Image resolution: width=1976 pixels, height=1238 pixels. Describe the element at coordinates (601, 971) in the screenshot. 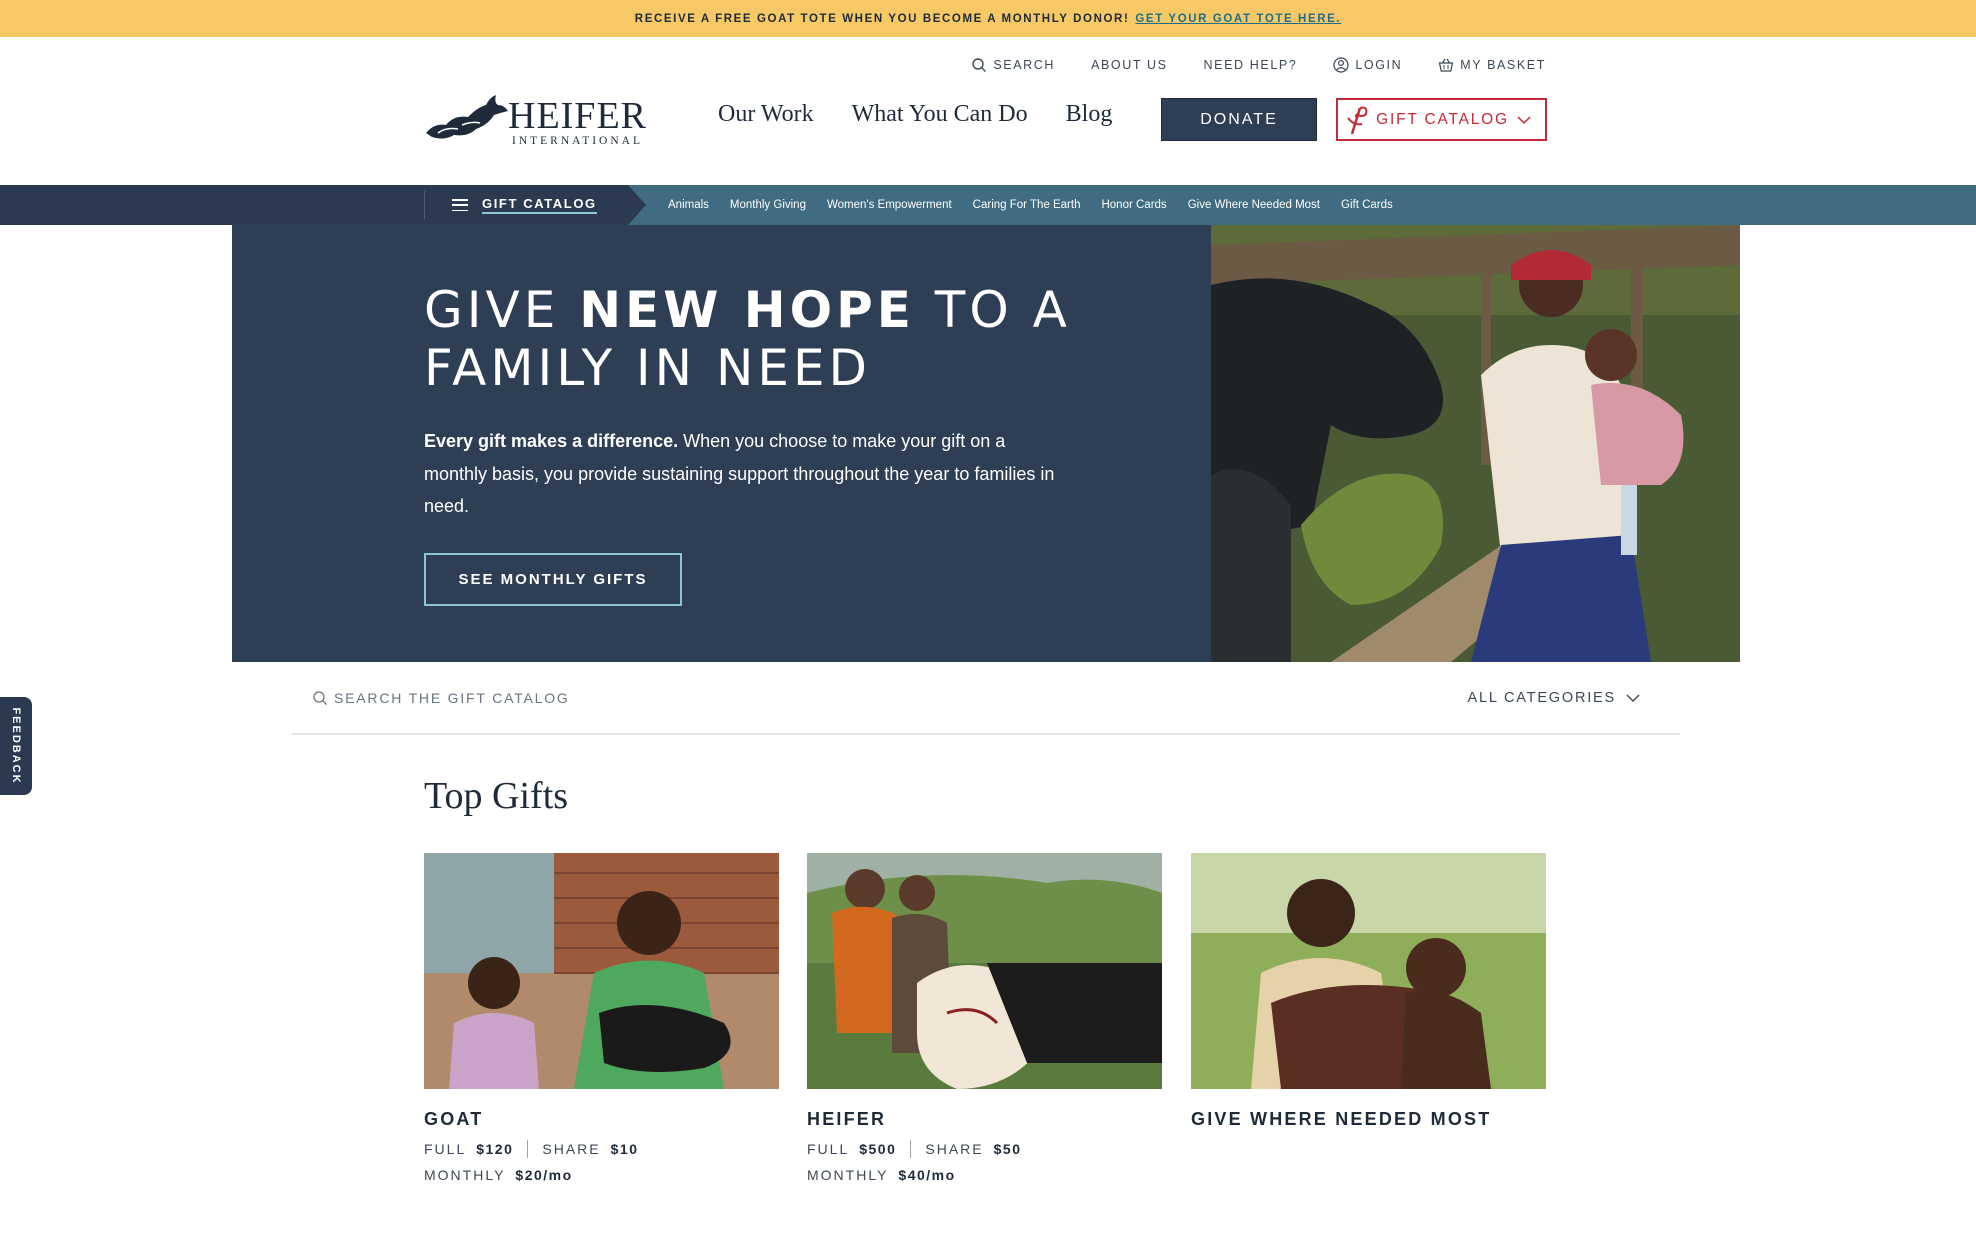

I see `goat-gift-photo` at that location.